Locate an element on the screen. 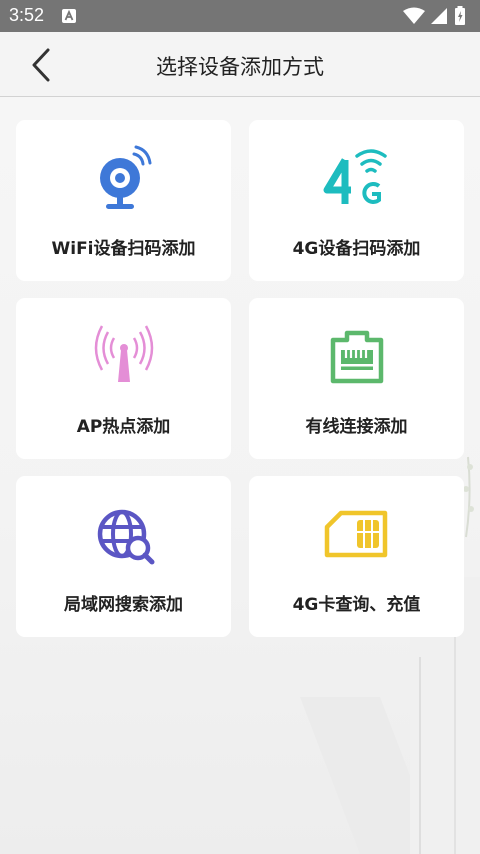  option-label: 有线连接添加 is located at coordinates (356, 427).